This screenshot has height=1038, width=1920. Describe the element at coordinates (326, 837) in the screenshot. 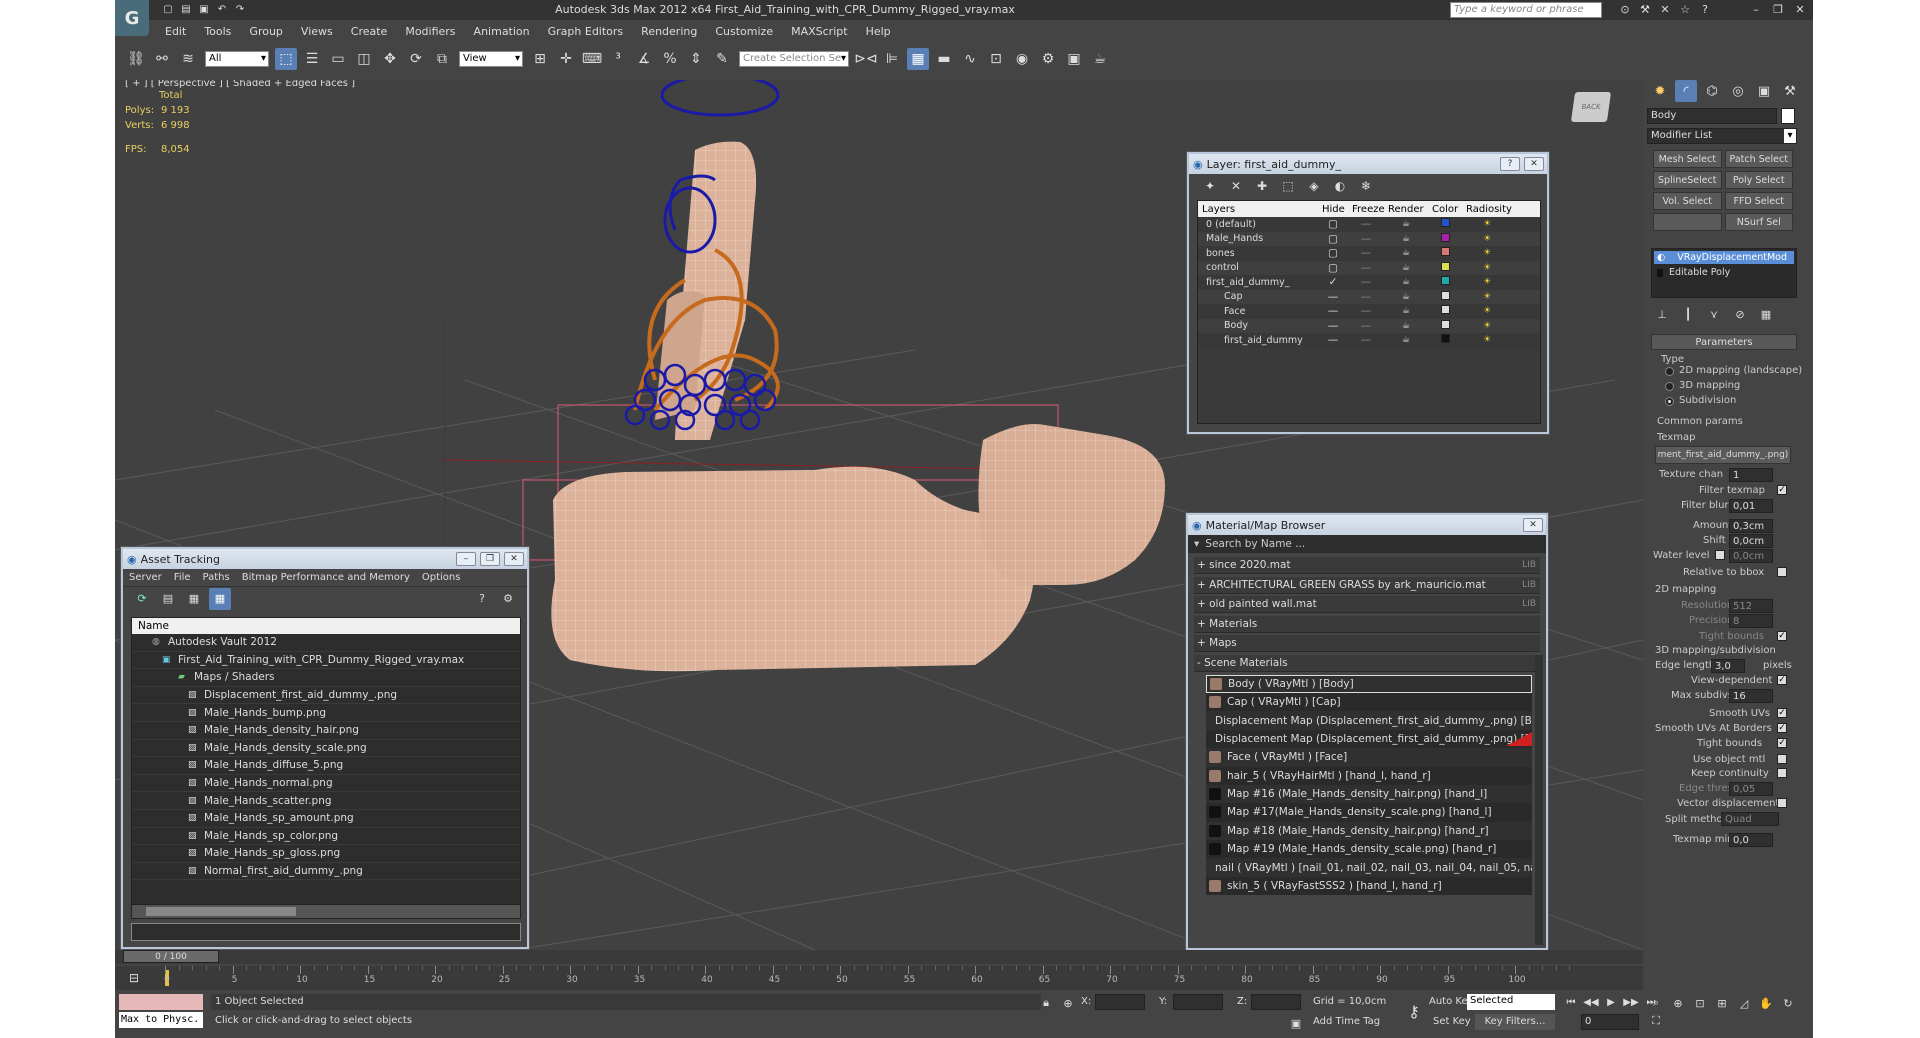

I see `asset-list-item: ▧ Male_Hands_sp_color.png` at that location.